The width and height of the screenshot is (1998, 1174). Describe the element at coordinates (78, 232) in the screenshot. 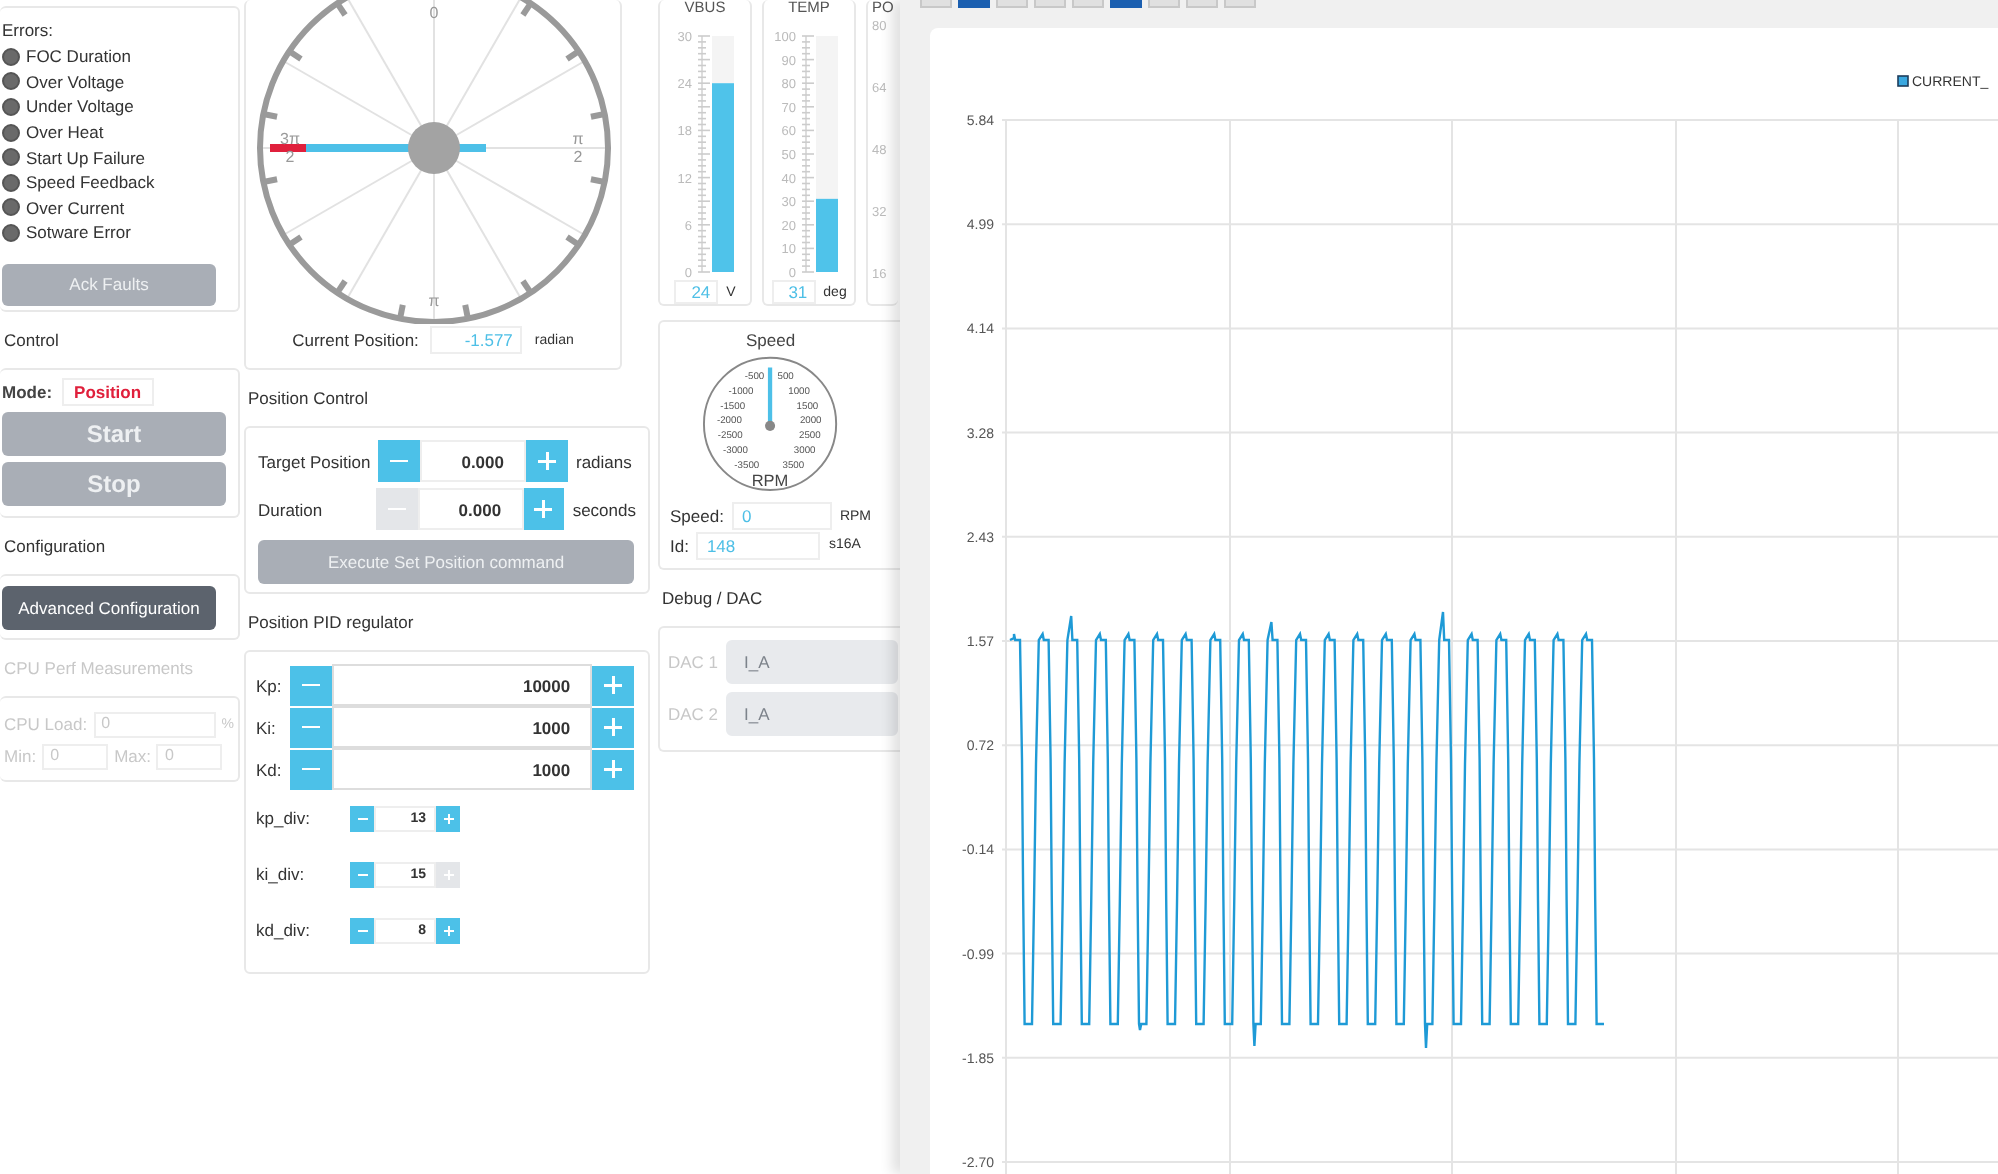

I see `error-label: Sotware Error` at that location.